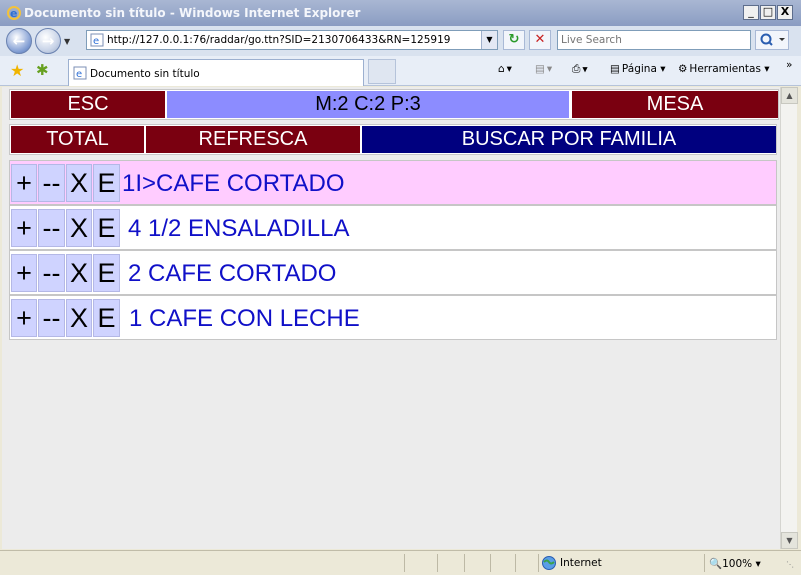 The width and height of the screenshot is (801, 575). What do you see at coordinates (549, 563) in the screenshot?
I see `globe-icon` at bounding box center [549, 563].